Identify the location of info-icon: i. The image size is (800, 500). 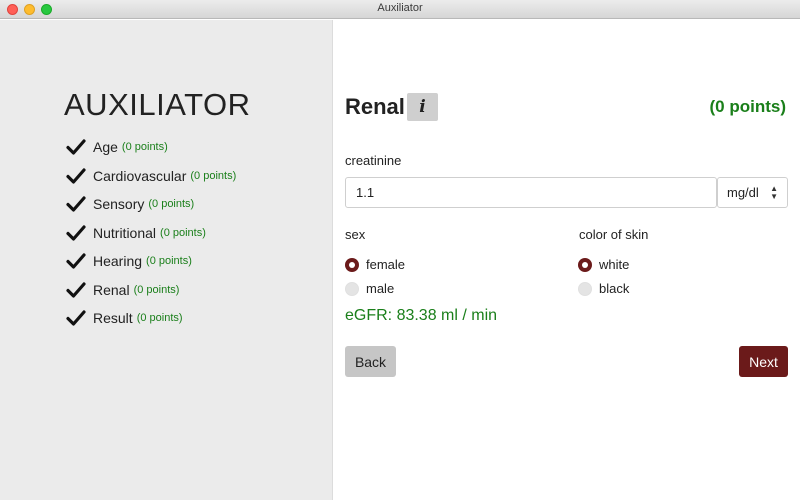
(422, 107).